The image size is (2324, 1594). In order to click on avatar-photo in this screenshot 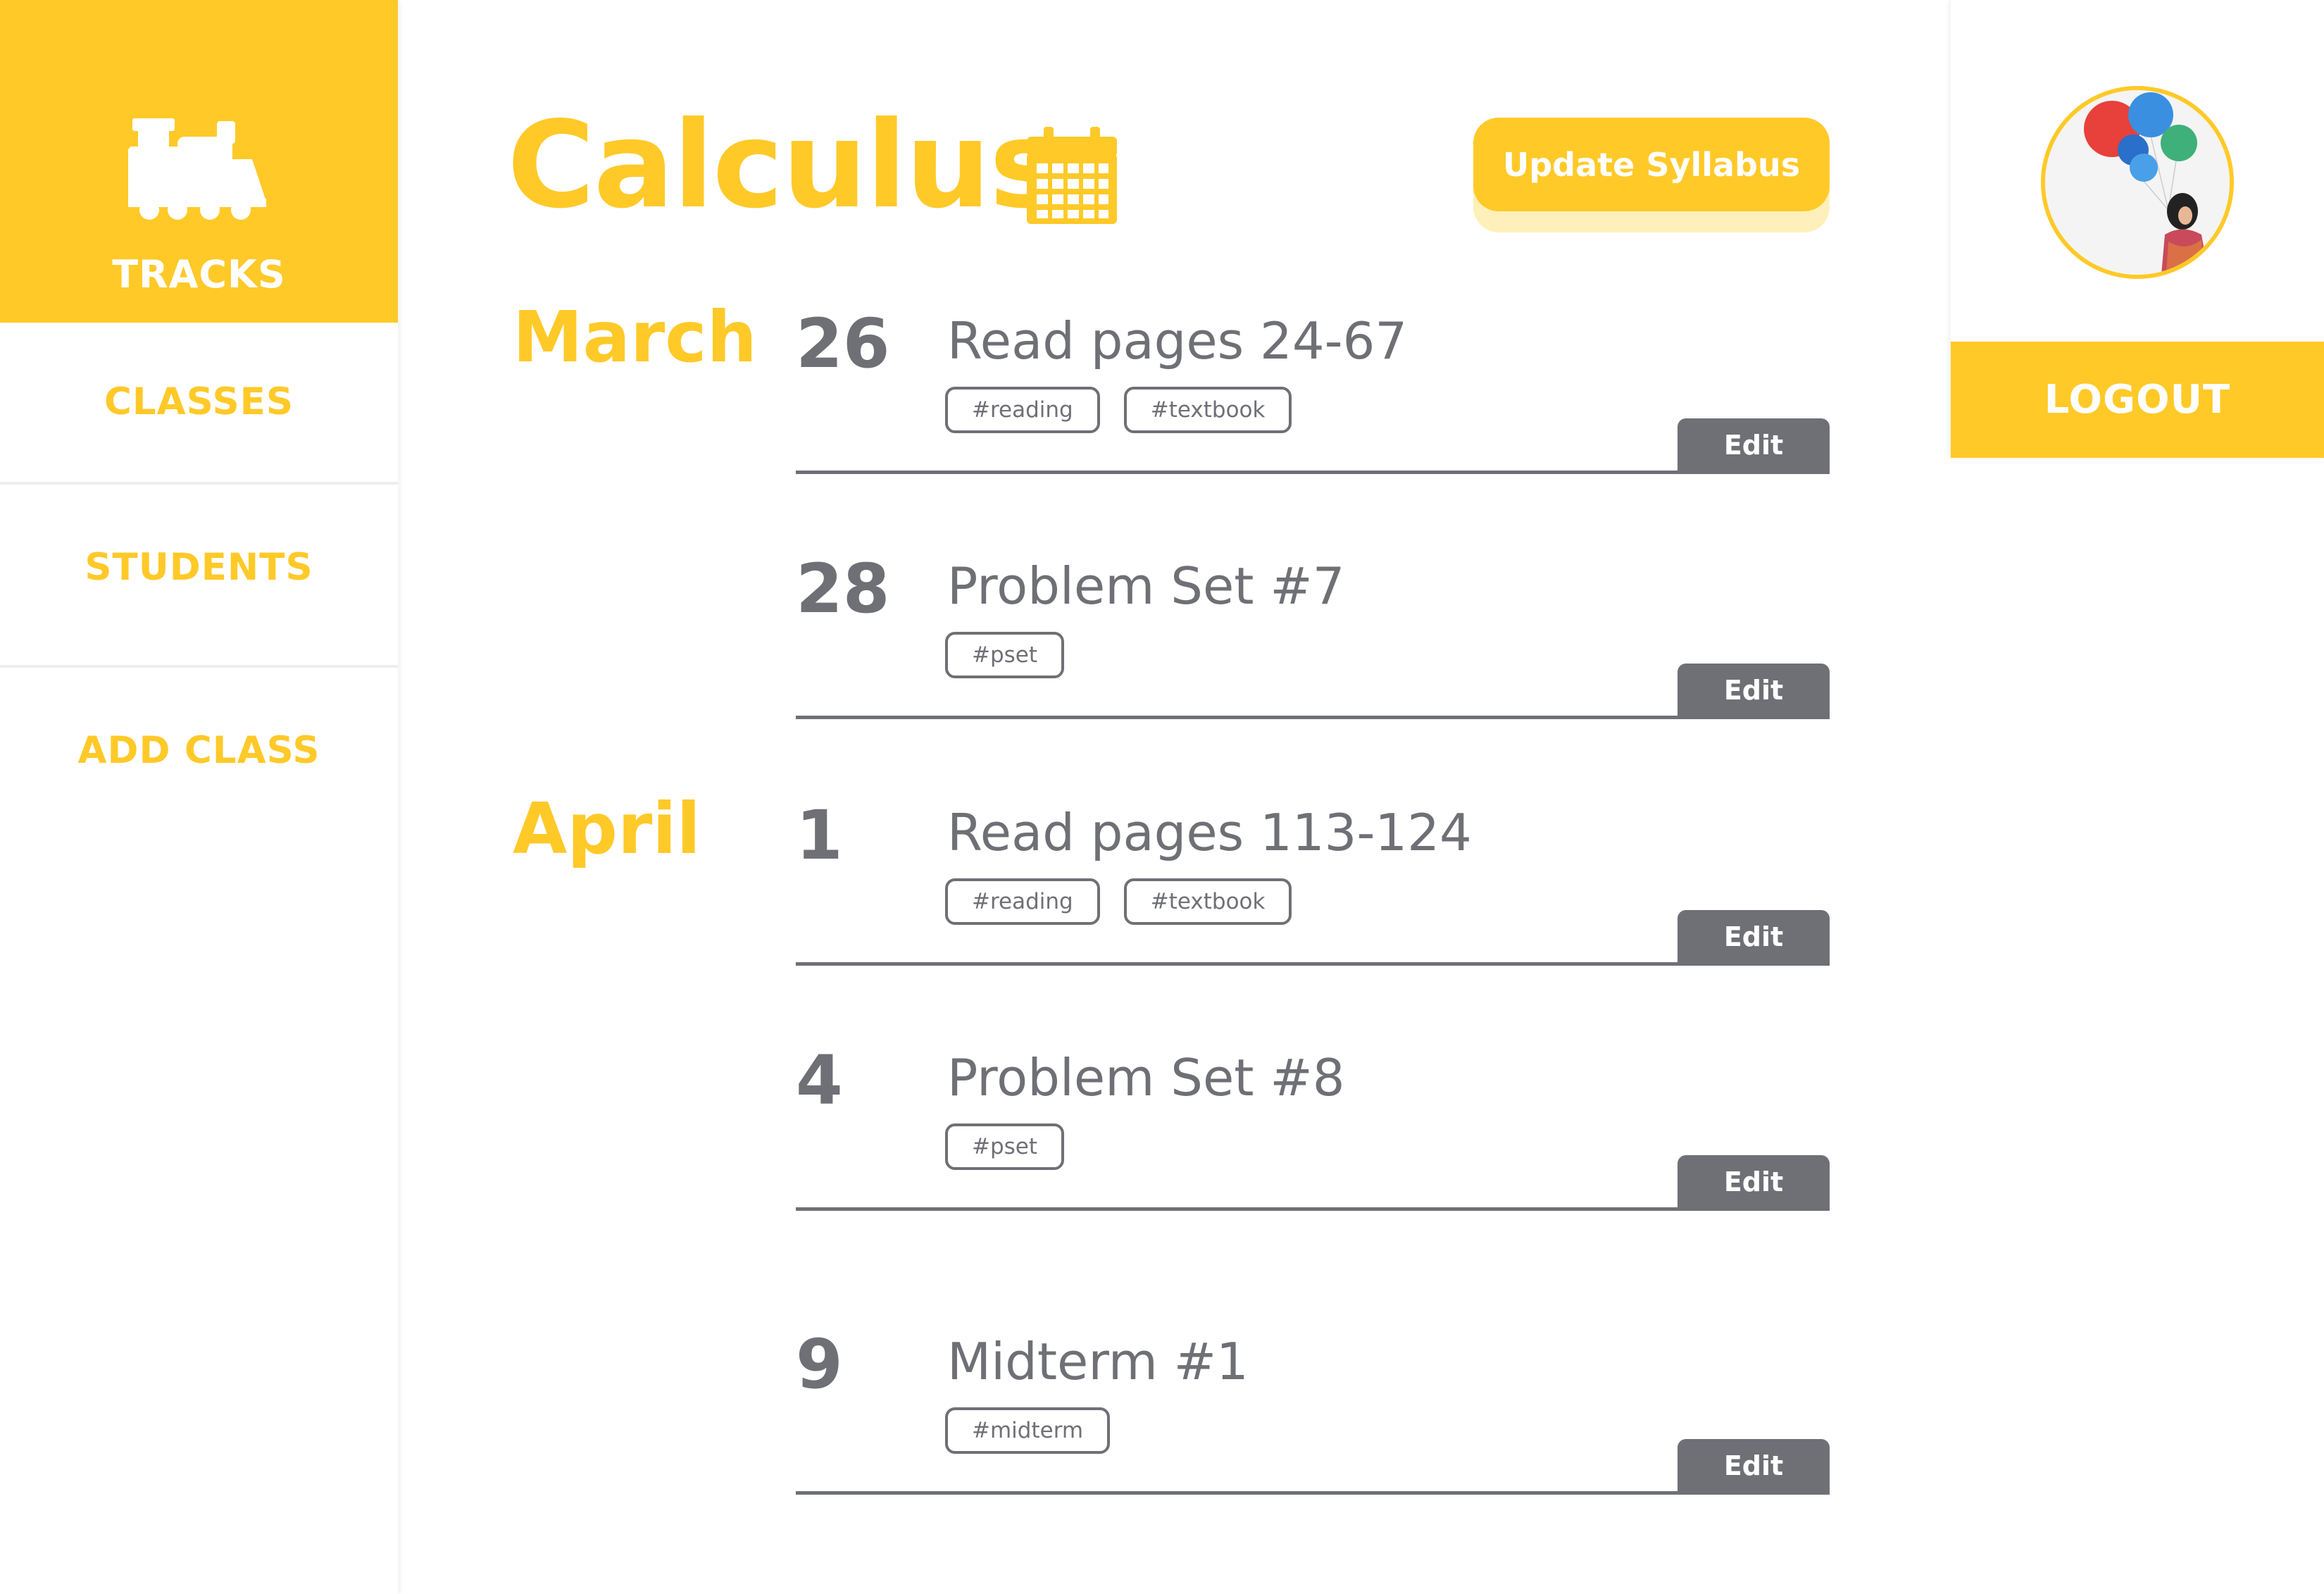, I will do `click(2137, 182)`.